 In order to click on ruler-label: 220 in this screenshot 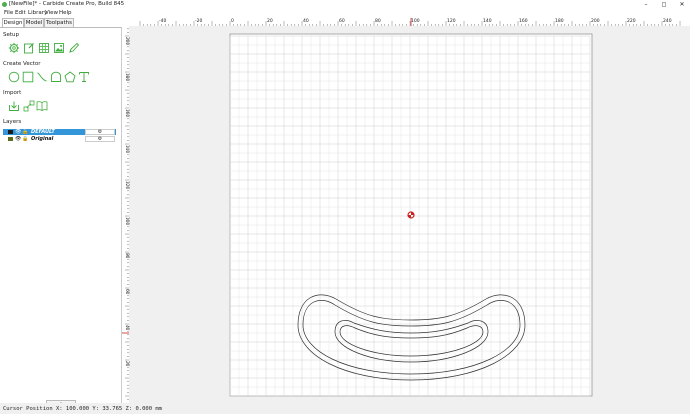, I will do `click(631, 21)`.